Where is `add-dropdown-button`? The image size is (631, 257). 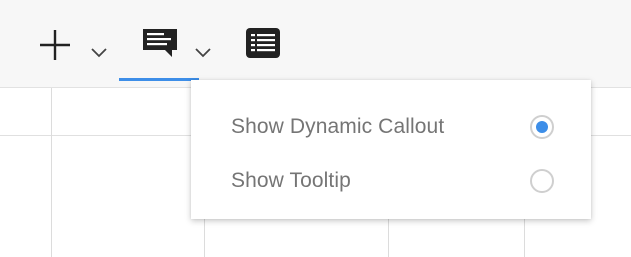
add-dropdown-button is located at coordinates (99, 52).